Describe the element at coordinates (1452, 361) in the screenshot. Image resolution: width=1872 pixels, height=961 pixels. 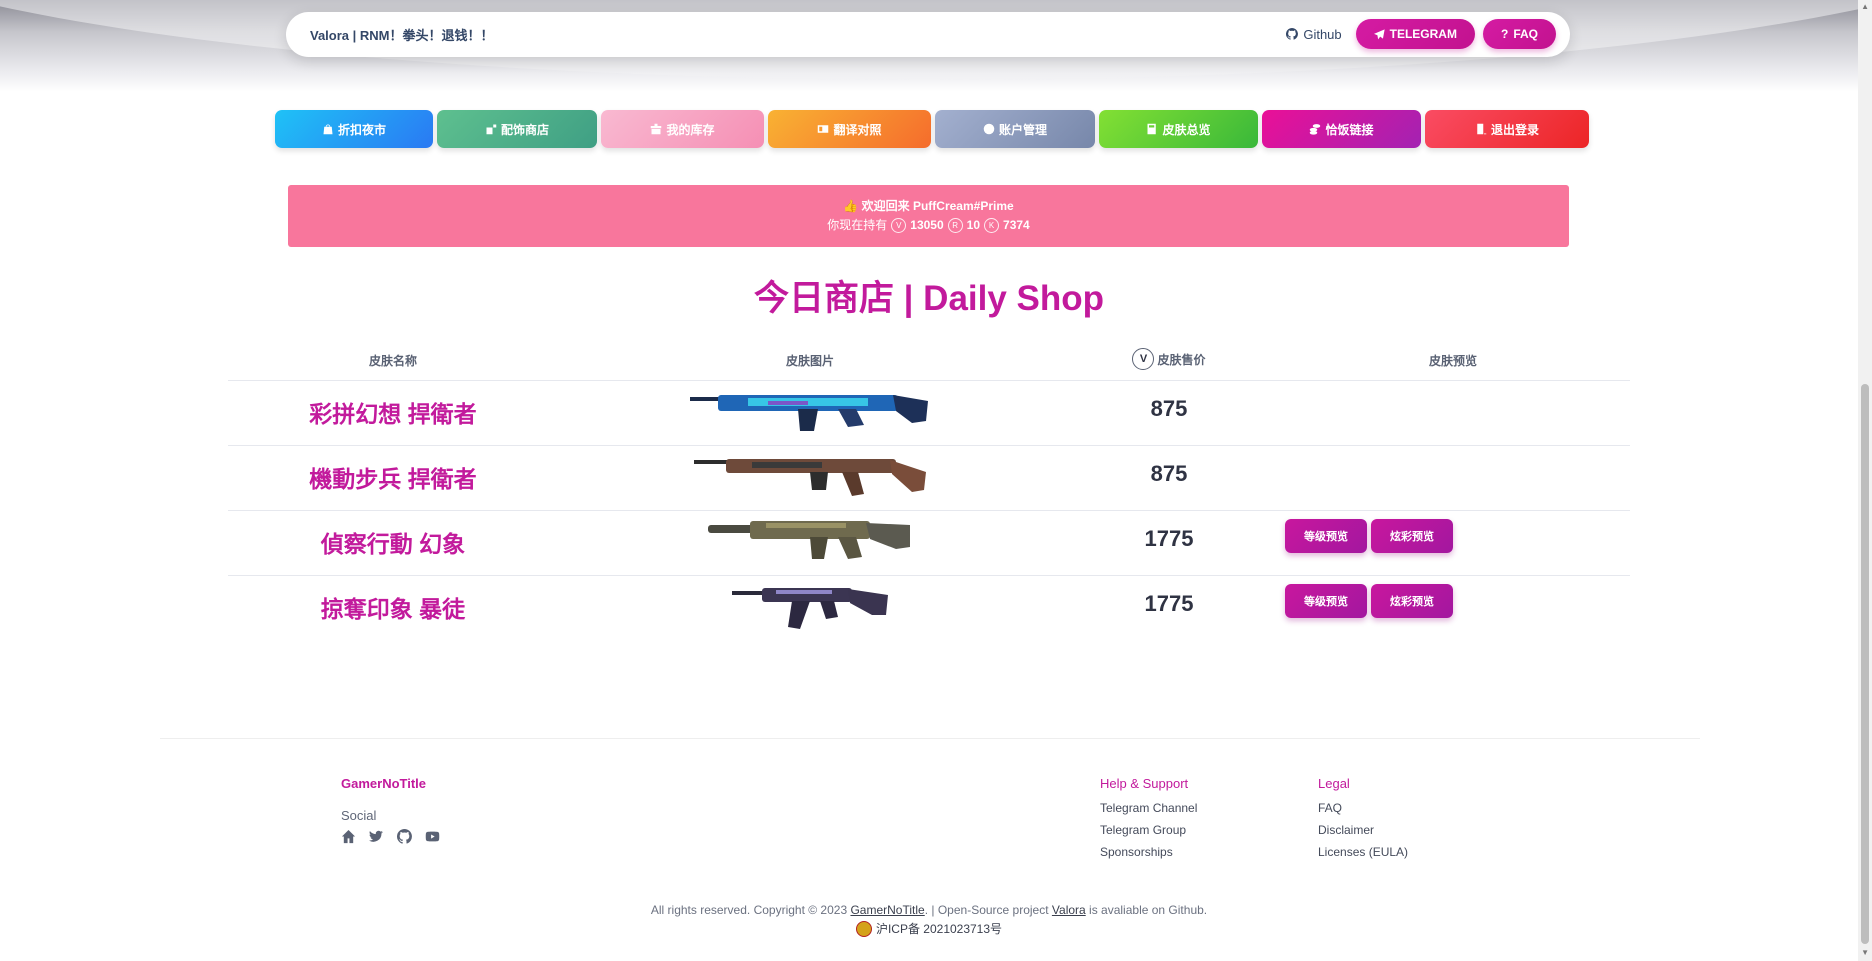
I see `header-skin-preview: 皮肤预览` at that location.